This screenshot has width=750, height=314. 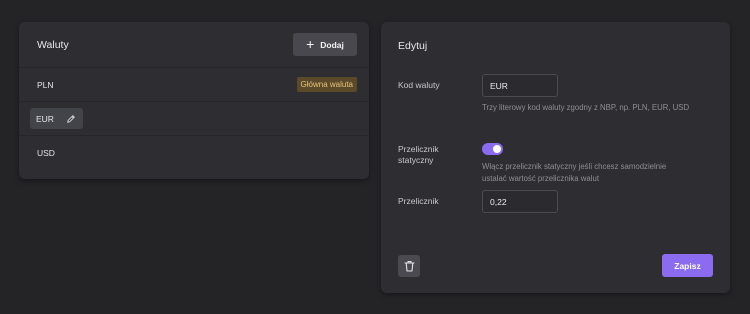 I want to click on rate-label: Przelicznik, so click(x=418, y=201).